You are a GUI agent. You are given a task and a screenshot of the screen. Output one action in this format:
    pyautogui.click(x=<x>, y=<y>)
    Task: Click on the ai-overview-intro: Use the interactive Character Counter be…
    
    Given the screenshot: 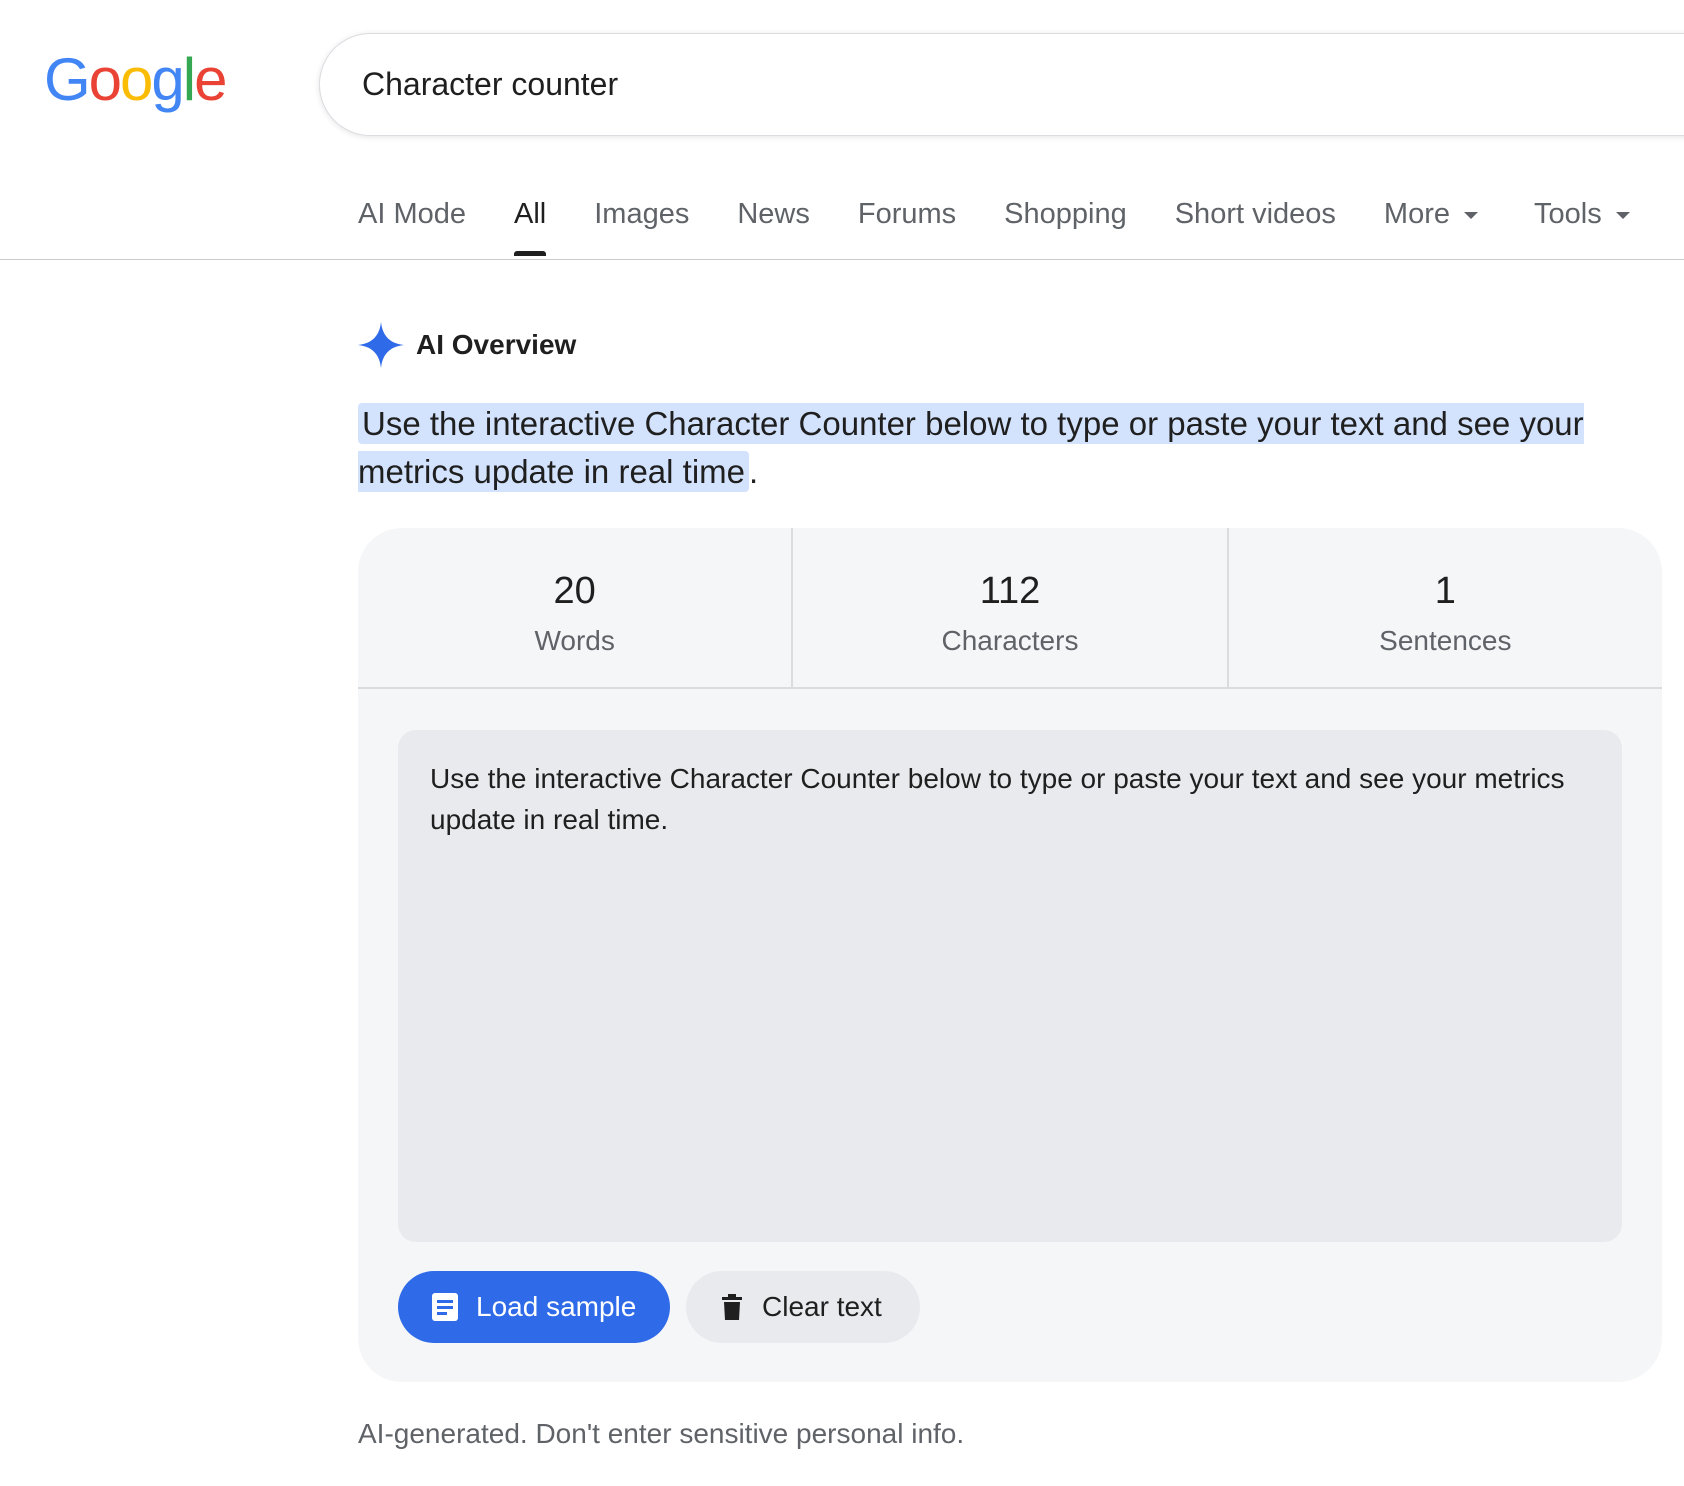 What is the action you would take?
    pyautogui.click(x=1008, y=448)
    